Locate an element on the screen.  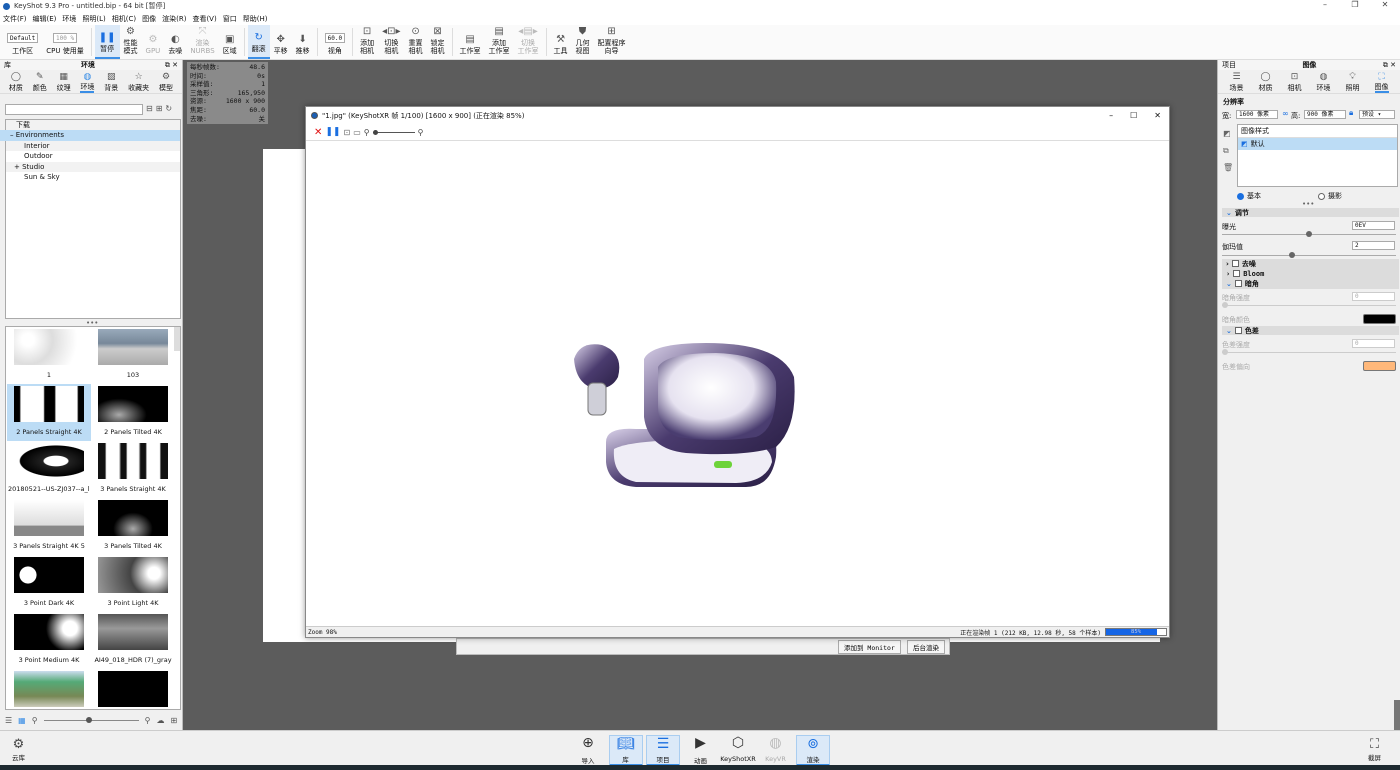
fov-button: 60.0 视角 is located at coordinates (335, 42).